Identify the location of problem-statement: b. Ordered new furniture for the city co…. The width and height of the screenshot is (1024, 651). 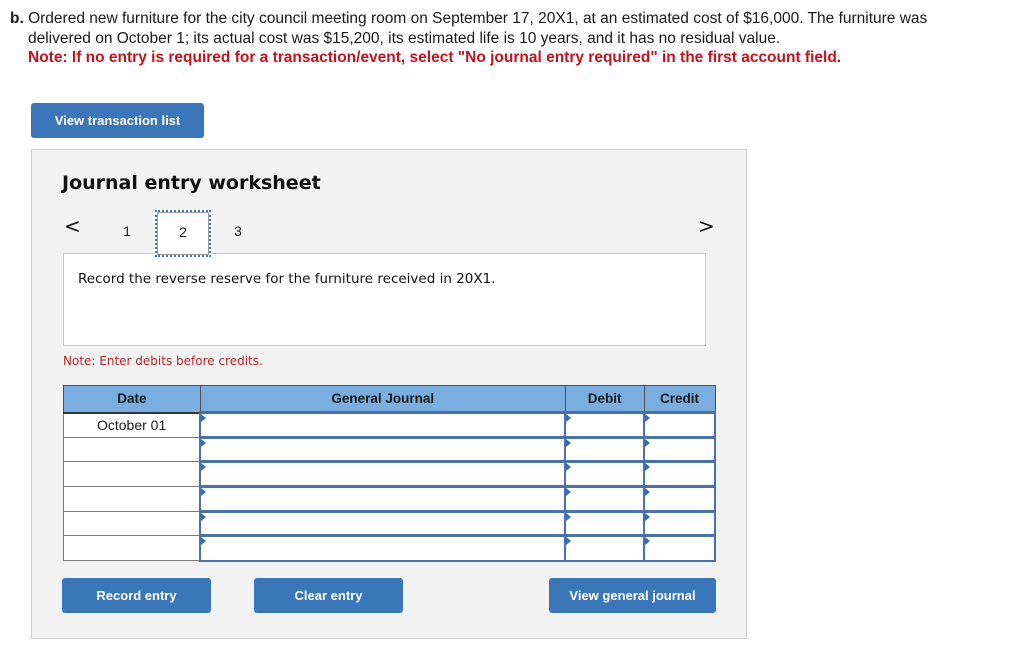
(512, 38).